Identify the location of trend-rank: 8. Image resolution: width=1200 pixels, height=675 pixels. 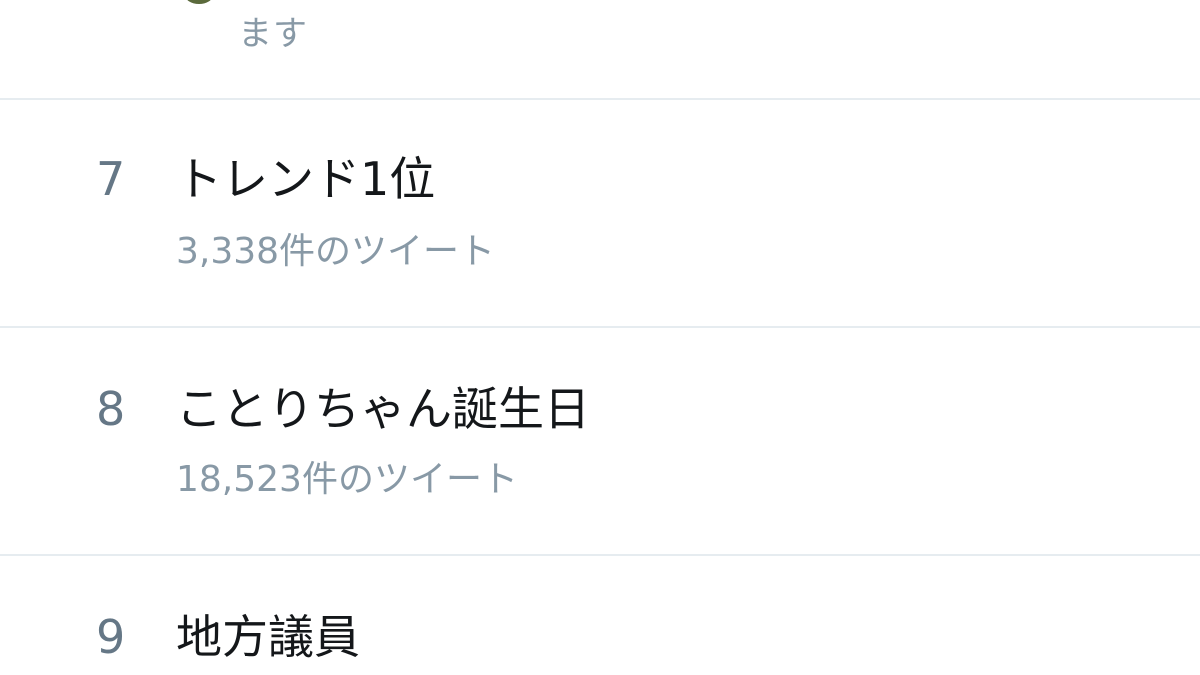
(111, 409).